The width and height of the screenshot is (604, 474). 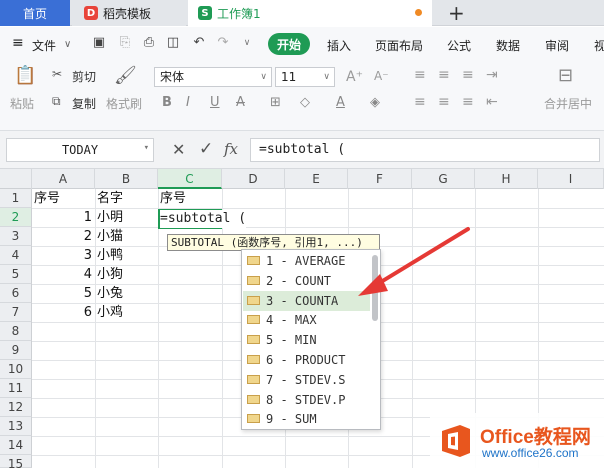 I want to click on menu-page-layout: 页面布局, so click(x=399, y=45).